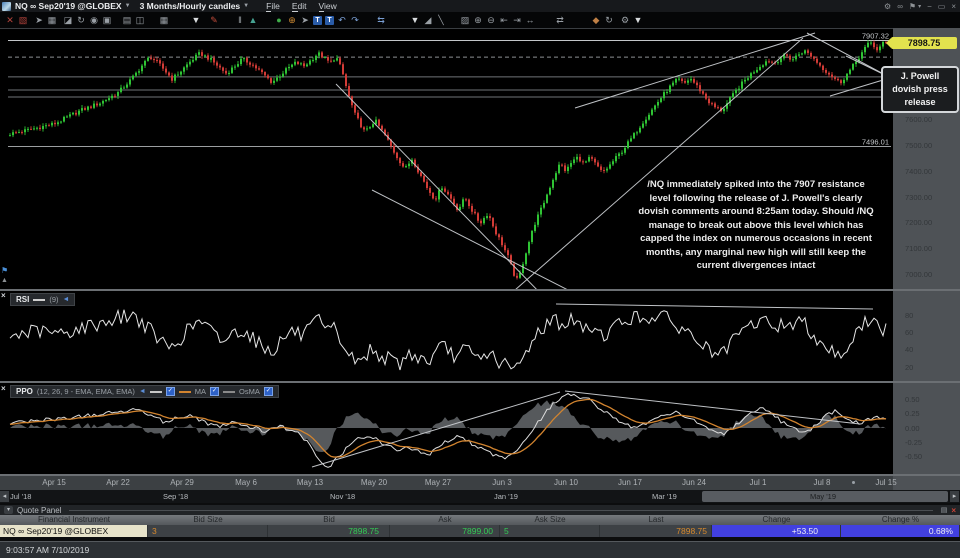 Image resolution: width=960 pixels, height=558 pixels. I want to click on symbol-dropdown-icon: ▼, so click(128, 6).